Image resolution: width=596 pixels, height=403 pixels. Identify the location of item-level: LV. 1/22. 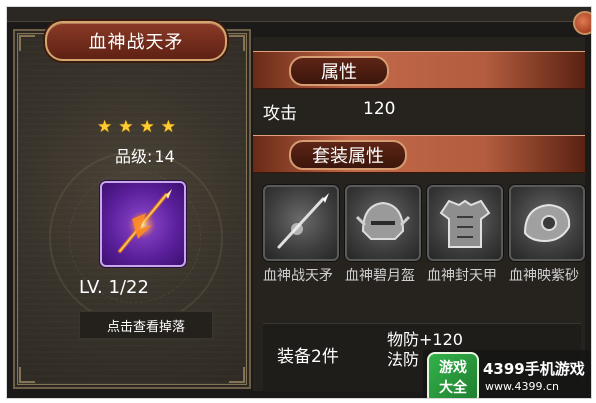
(114, 287).